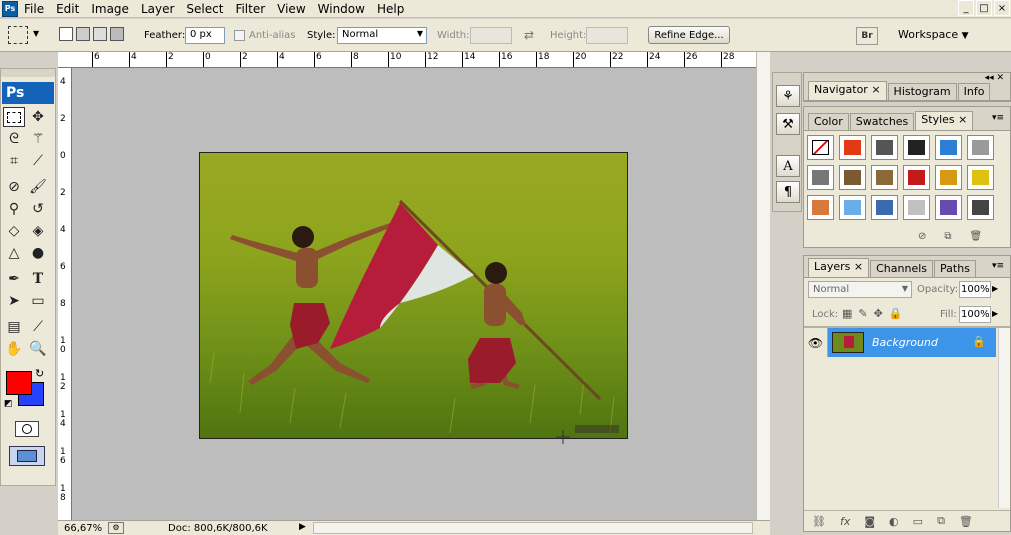 Image resolution: width=1011 pixels, height=535 pixels. What do you see at coordinates (948, 177) in the screenshot?
I see `rainbow-style-swatch` at bounding box center [948, 177].